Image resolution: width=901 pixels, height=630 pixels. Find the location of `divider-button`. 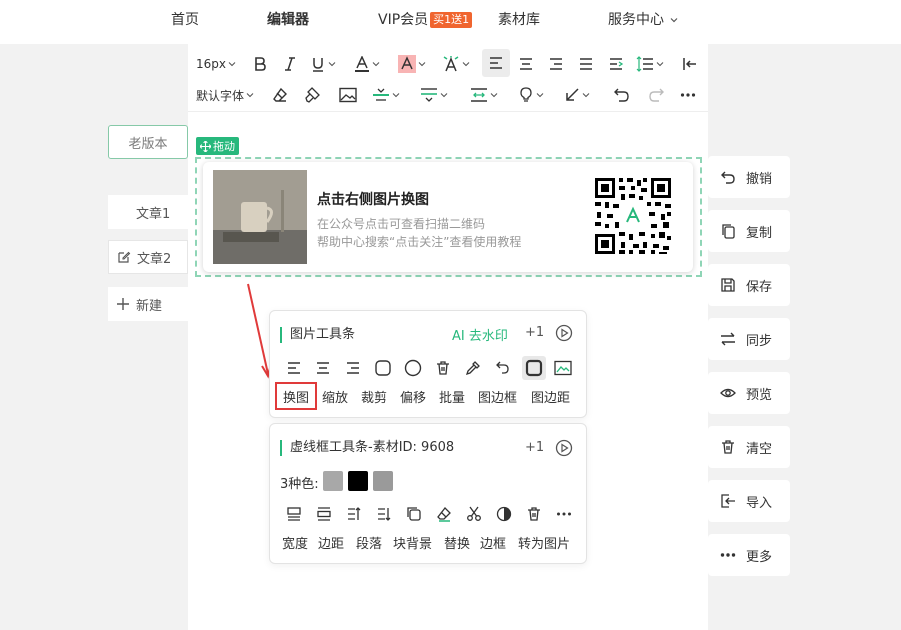

divider-button is located at coordinates (386, 95).